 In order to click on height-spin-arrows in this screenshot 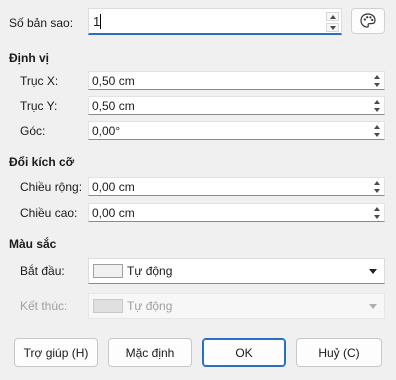, I will do `click(376, 212)`.